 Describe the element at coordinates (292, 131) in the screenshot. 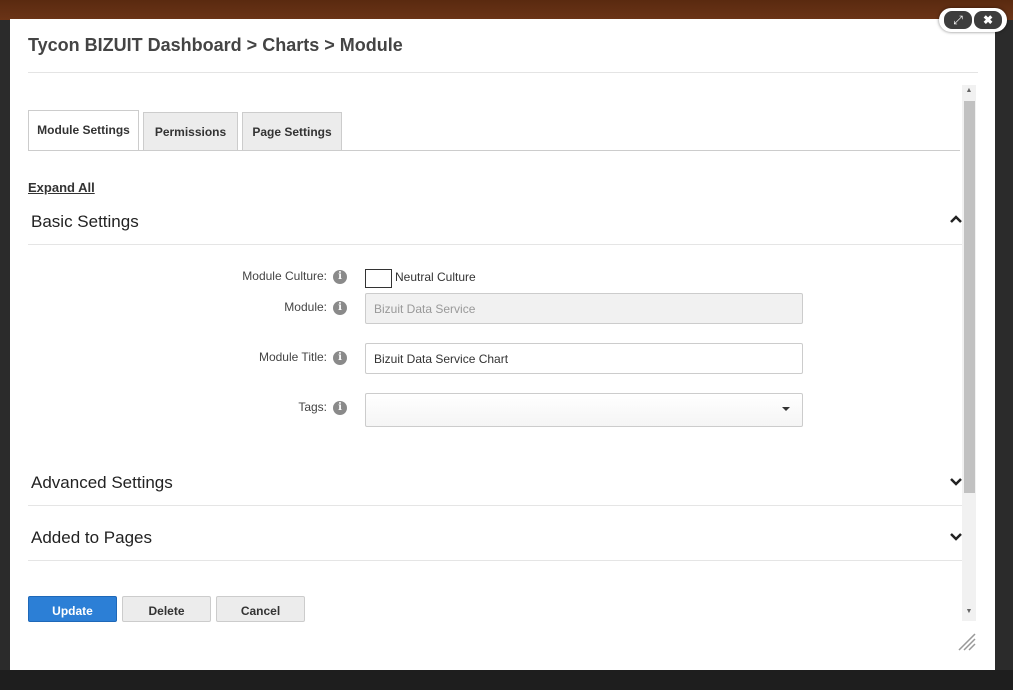

I see `tab-page-settings: Page Settings` at that location.